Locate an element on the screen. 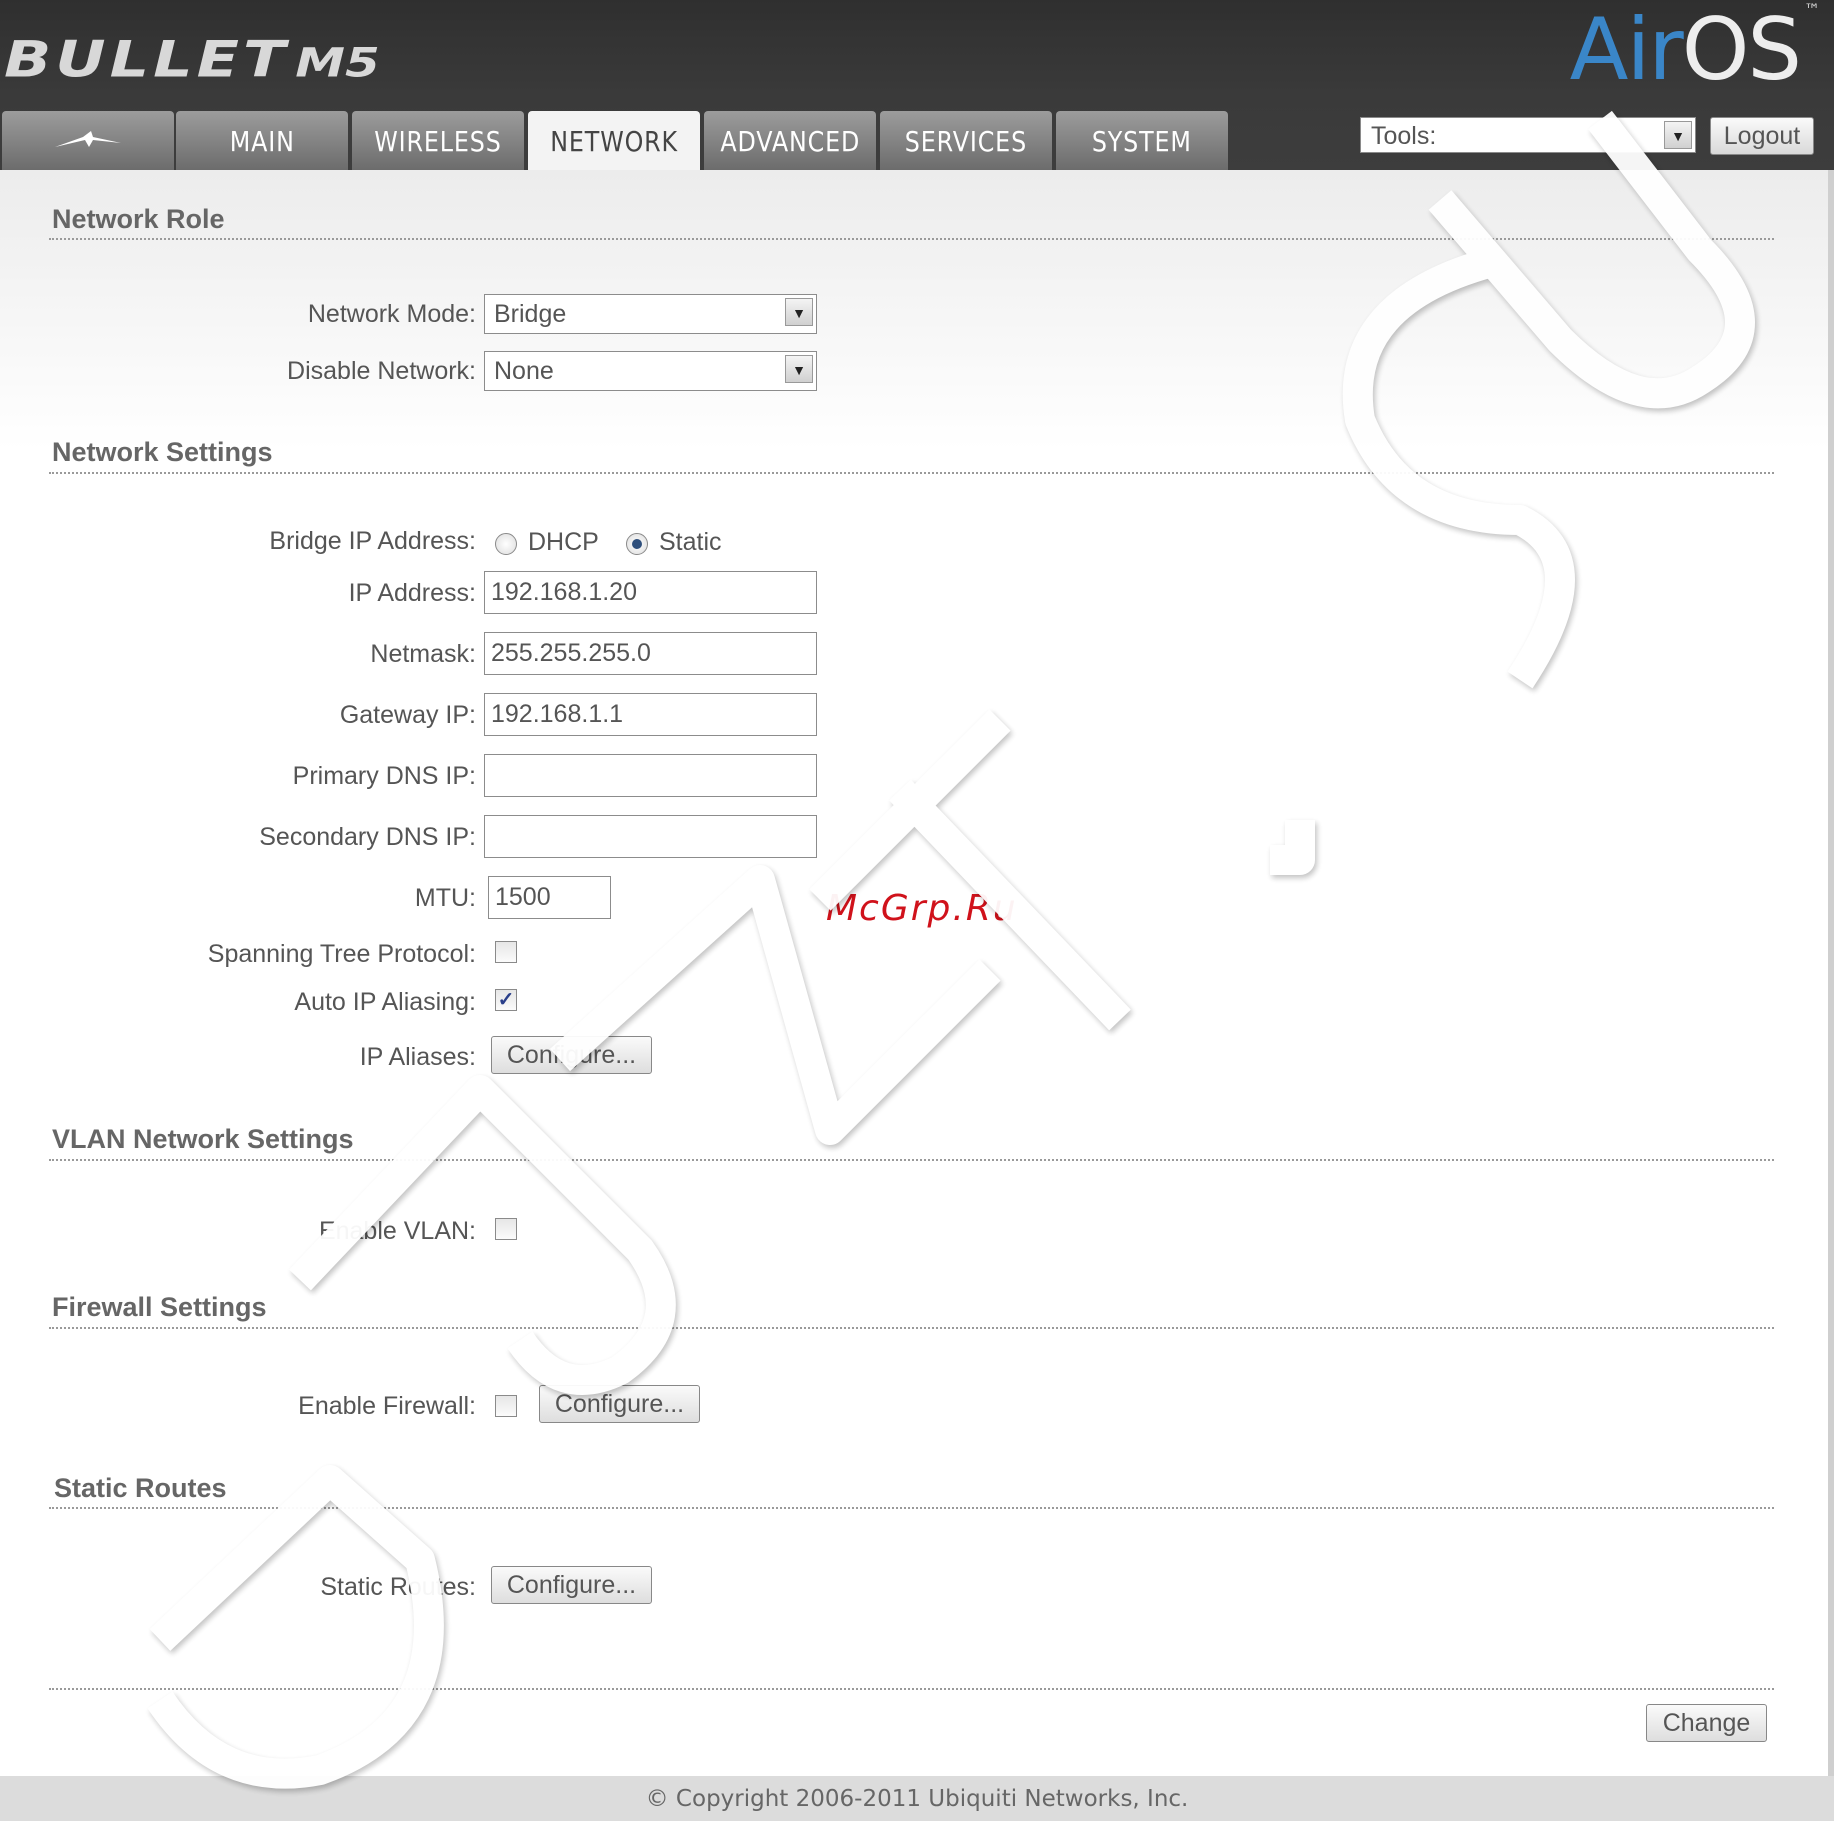 The height and width of the screenshot is (1822, 1834). network-mode-select: Bridge ▼ is located at coordinates (650, 314).